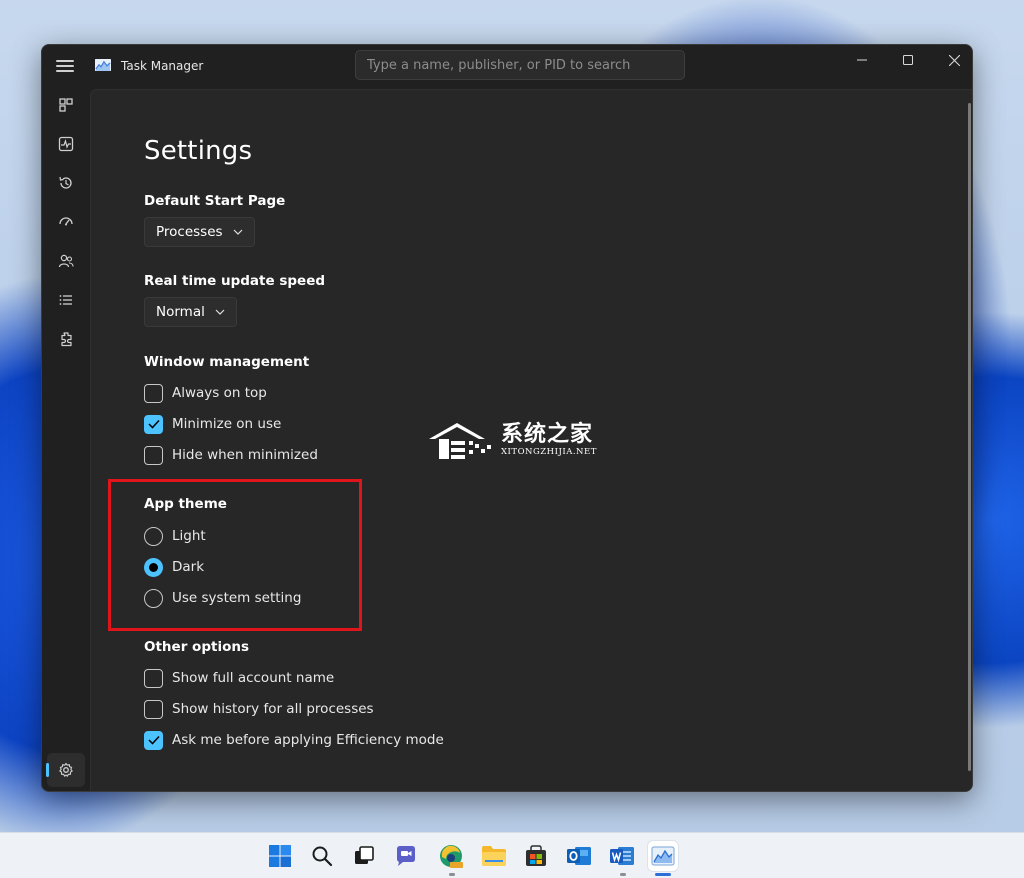 The height and width of the screenshot is (878, 1024). Describe the element at coordinates (308, 740) in the screenshot. I see `ask-efficiency-mode-label: Ask me before applying Efficiency mode` at that location.